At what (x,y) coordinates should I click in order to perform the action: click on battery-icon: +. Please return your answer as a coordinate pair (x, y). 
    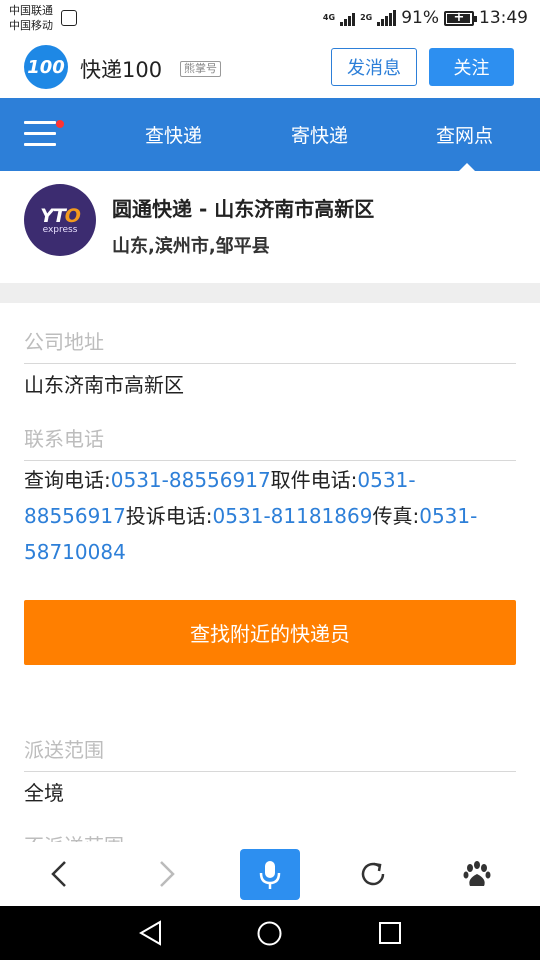
    Looking at the image, I should click on (460, 18).